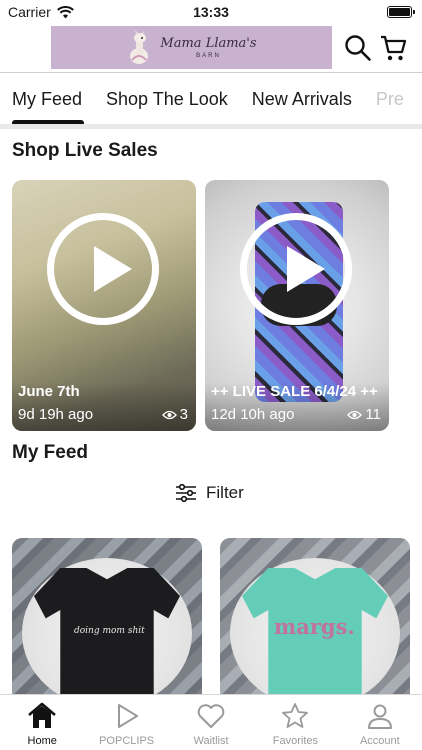 The width and height of the screenshot is (422, 750). Describe the element at coordinates (65, 11) in the screenshot. I see `wifi-icon` at that location.